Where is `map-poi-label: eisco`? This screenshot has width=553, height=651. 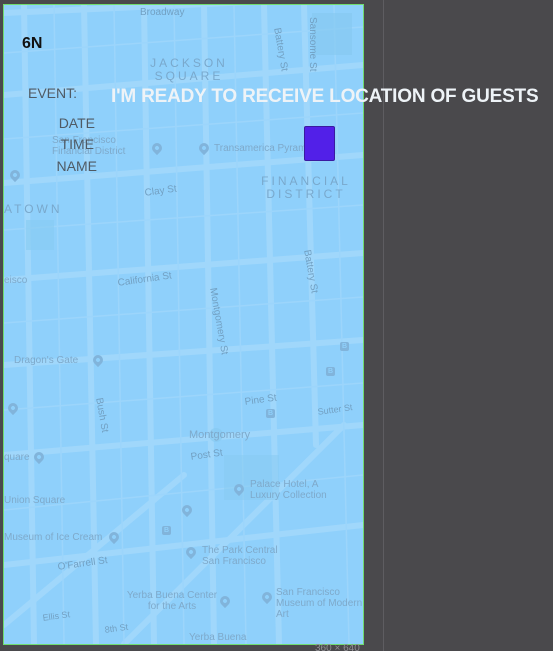
map-poi-label: eisco is located at coordinates (16, 280).